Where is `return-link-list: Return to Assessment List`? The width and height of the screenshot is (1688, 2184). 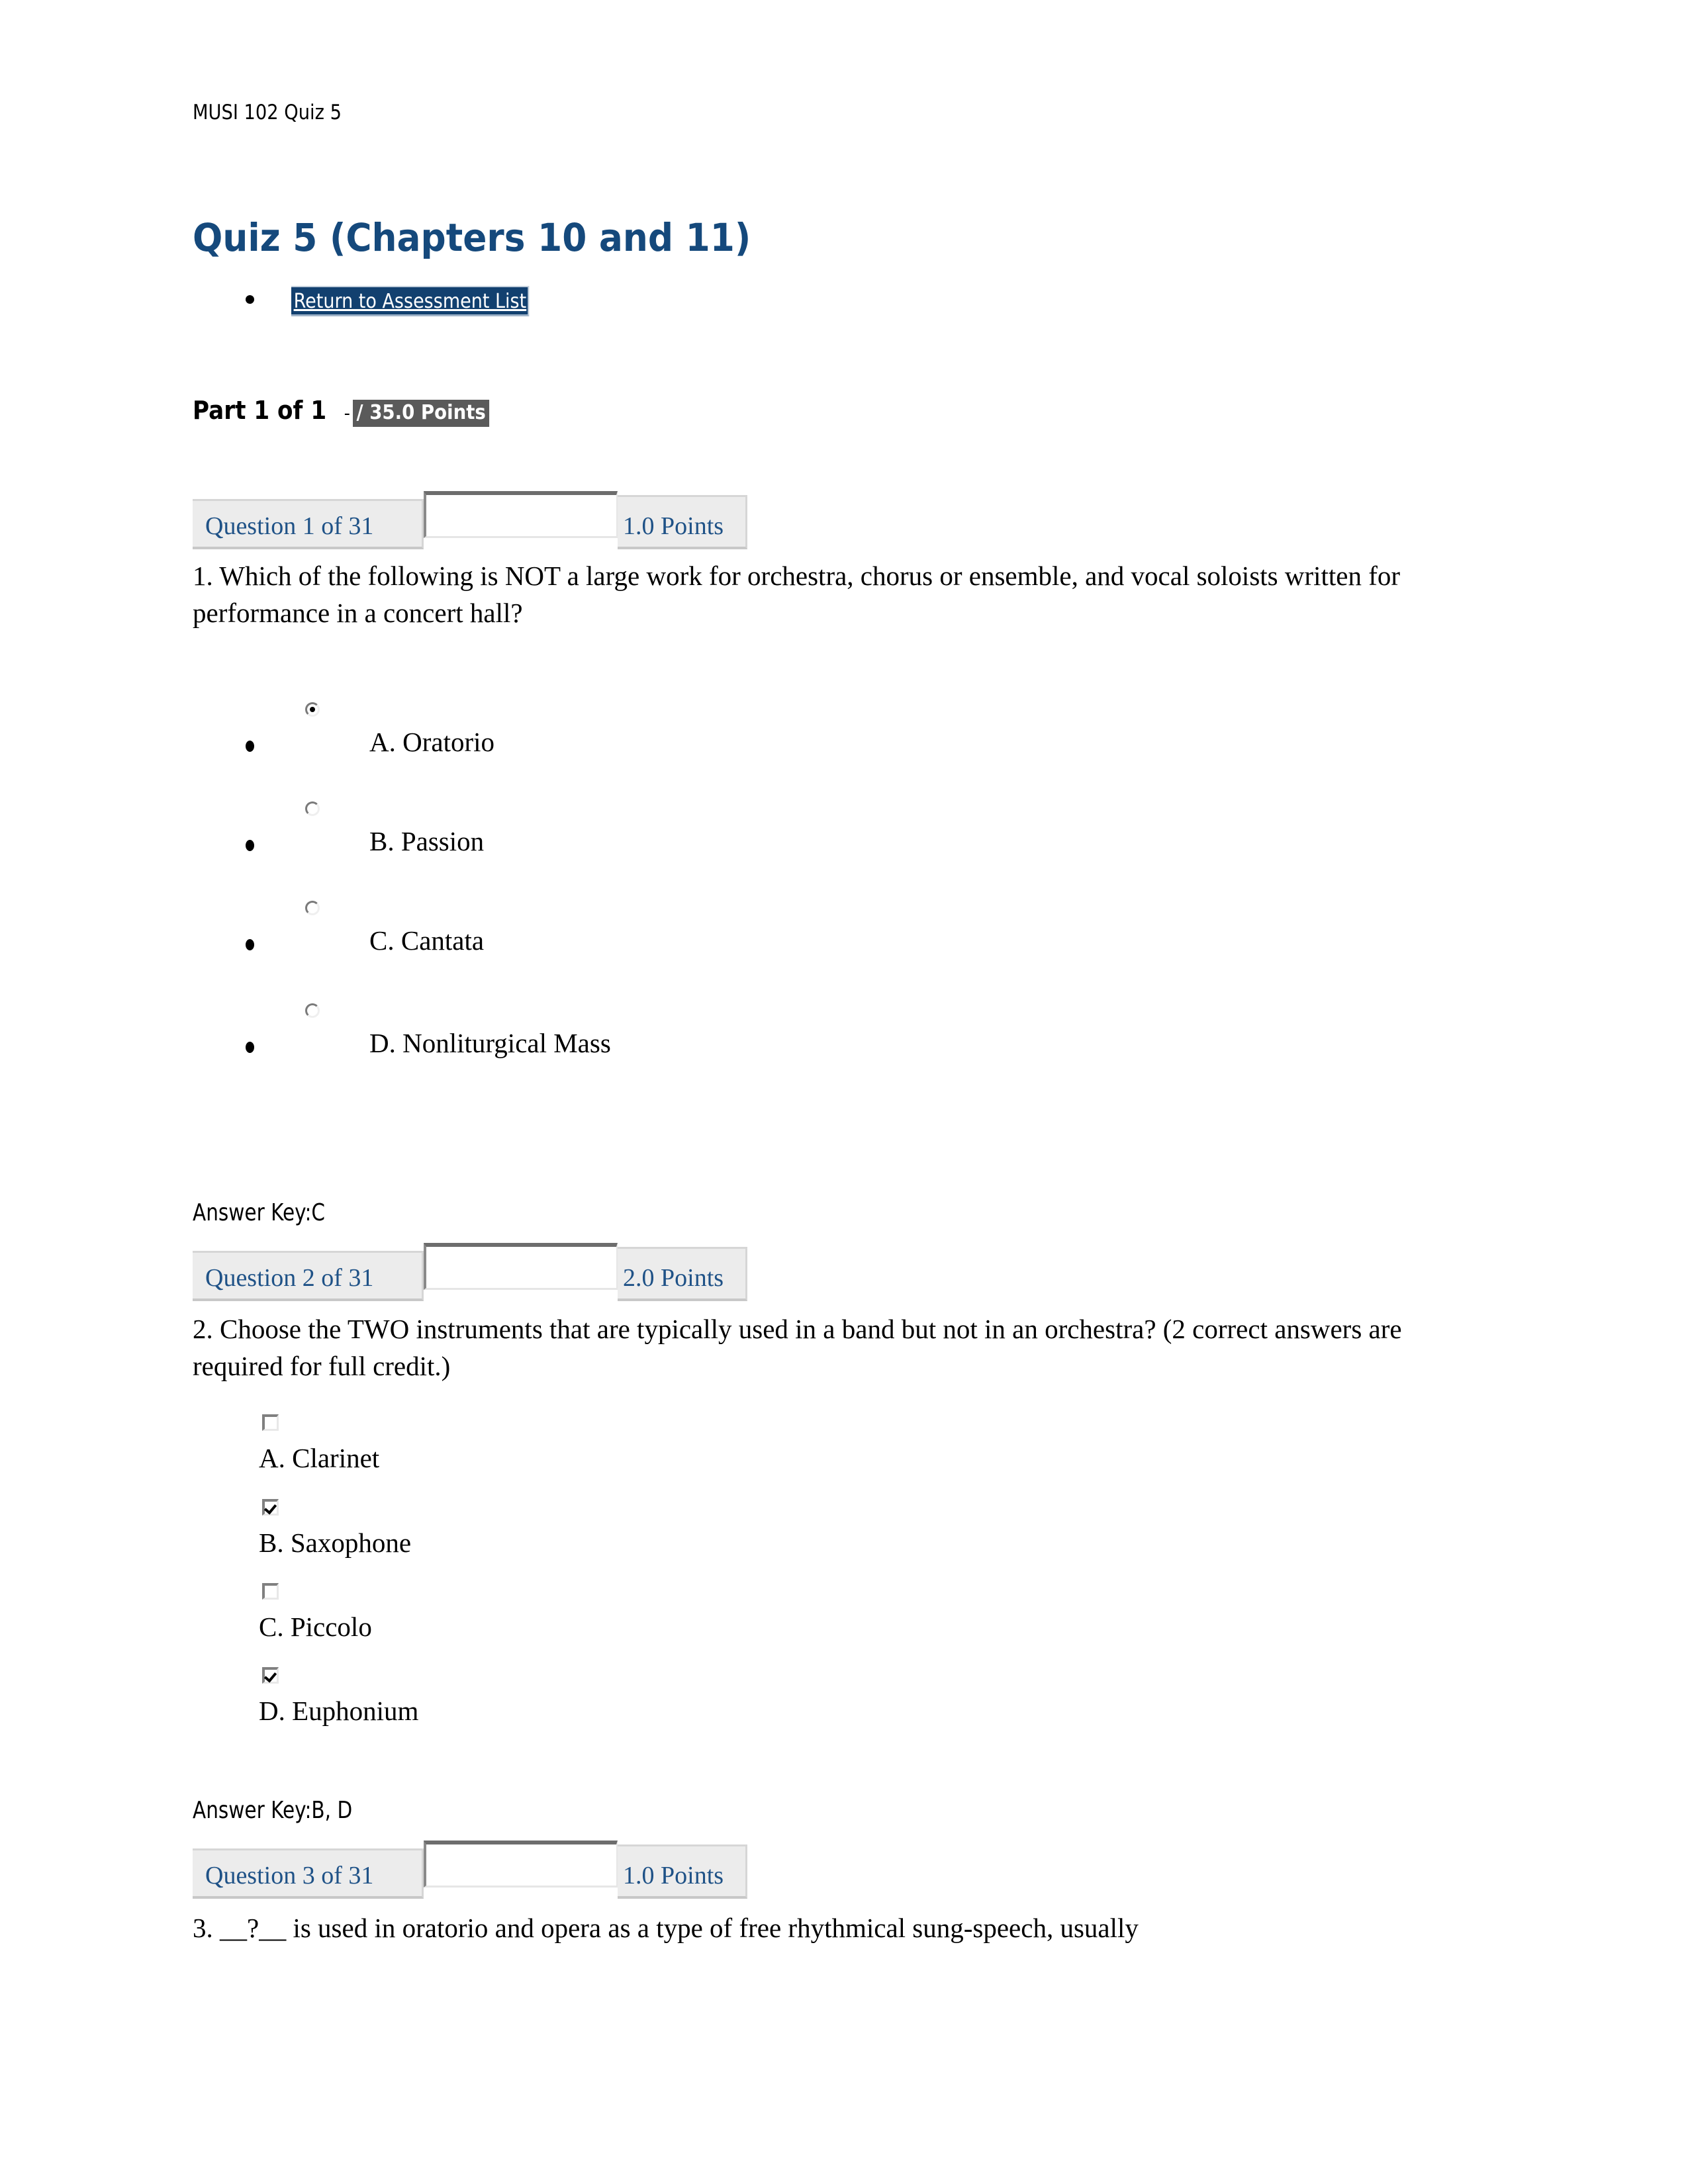
return-link-list: Return to Assessment List is located at coordinates (590, 302).